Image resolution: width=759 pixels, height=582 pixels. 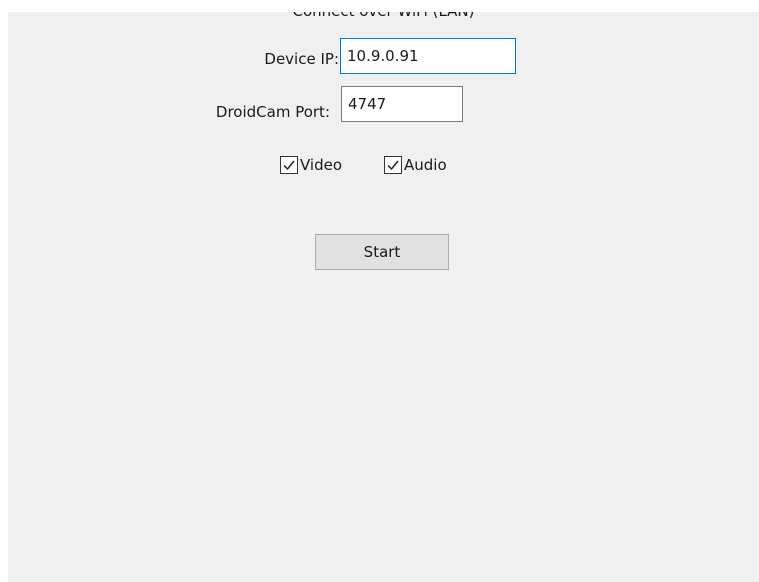 I want to click on video-checkbox-label: Video, so click(x=321, y=165).